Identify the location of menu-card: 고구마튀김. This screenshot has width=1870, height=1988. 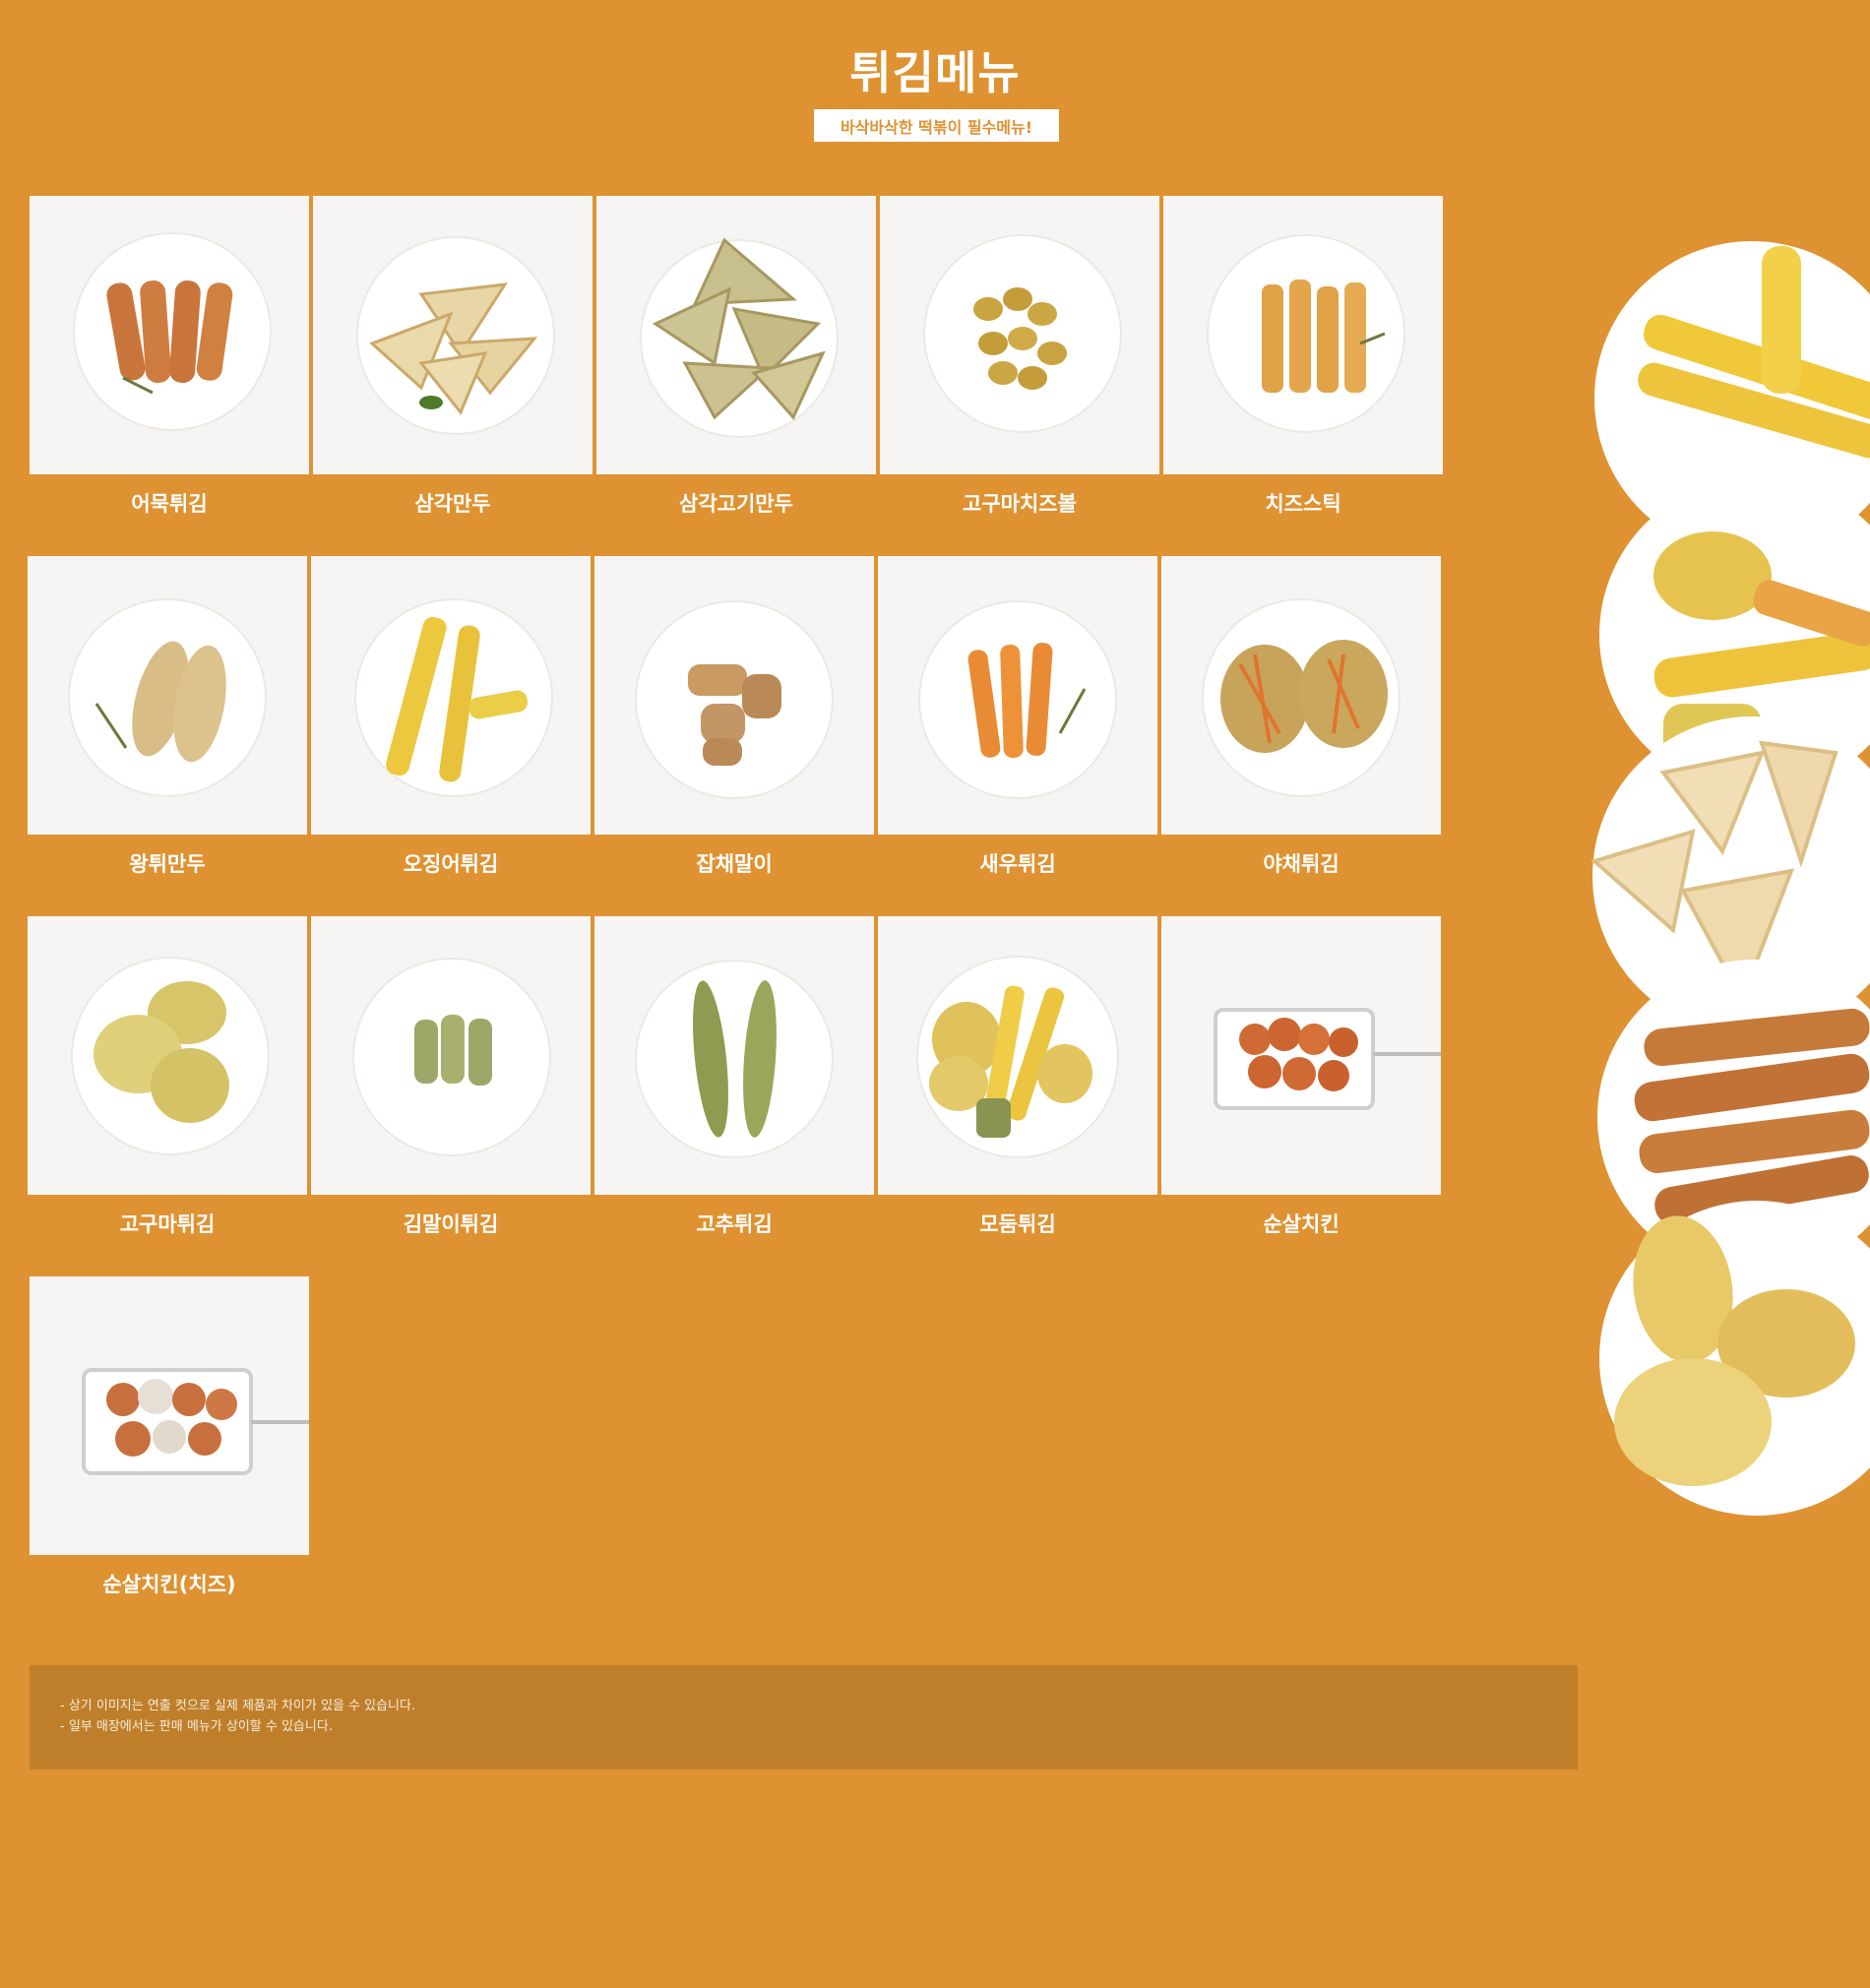
(167, 1077).